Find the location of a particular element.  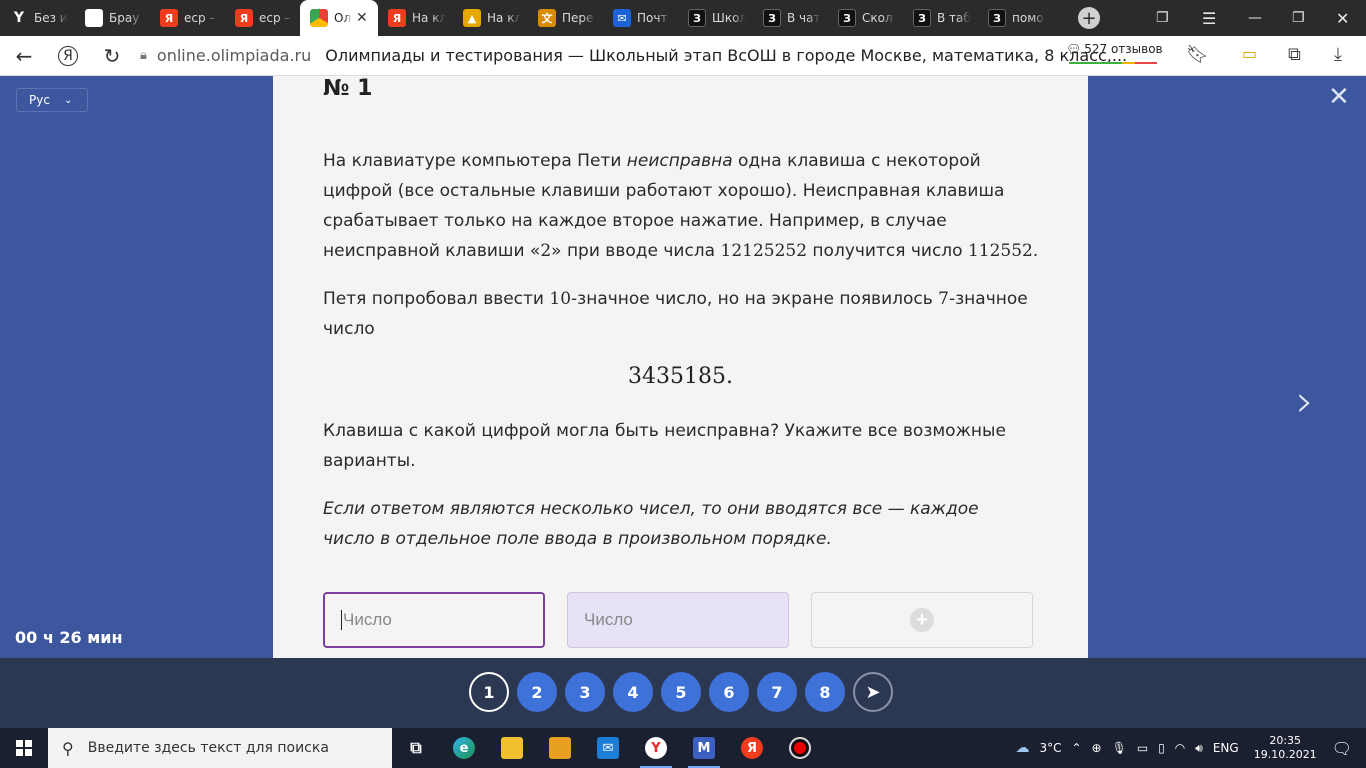

yandex-home-icon: Я is located at coordinates (68, 56).